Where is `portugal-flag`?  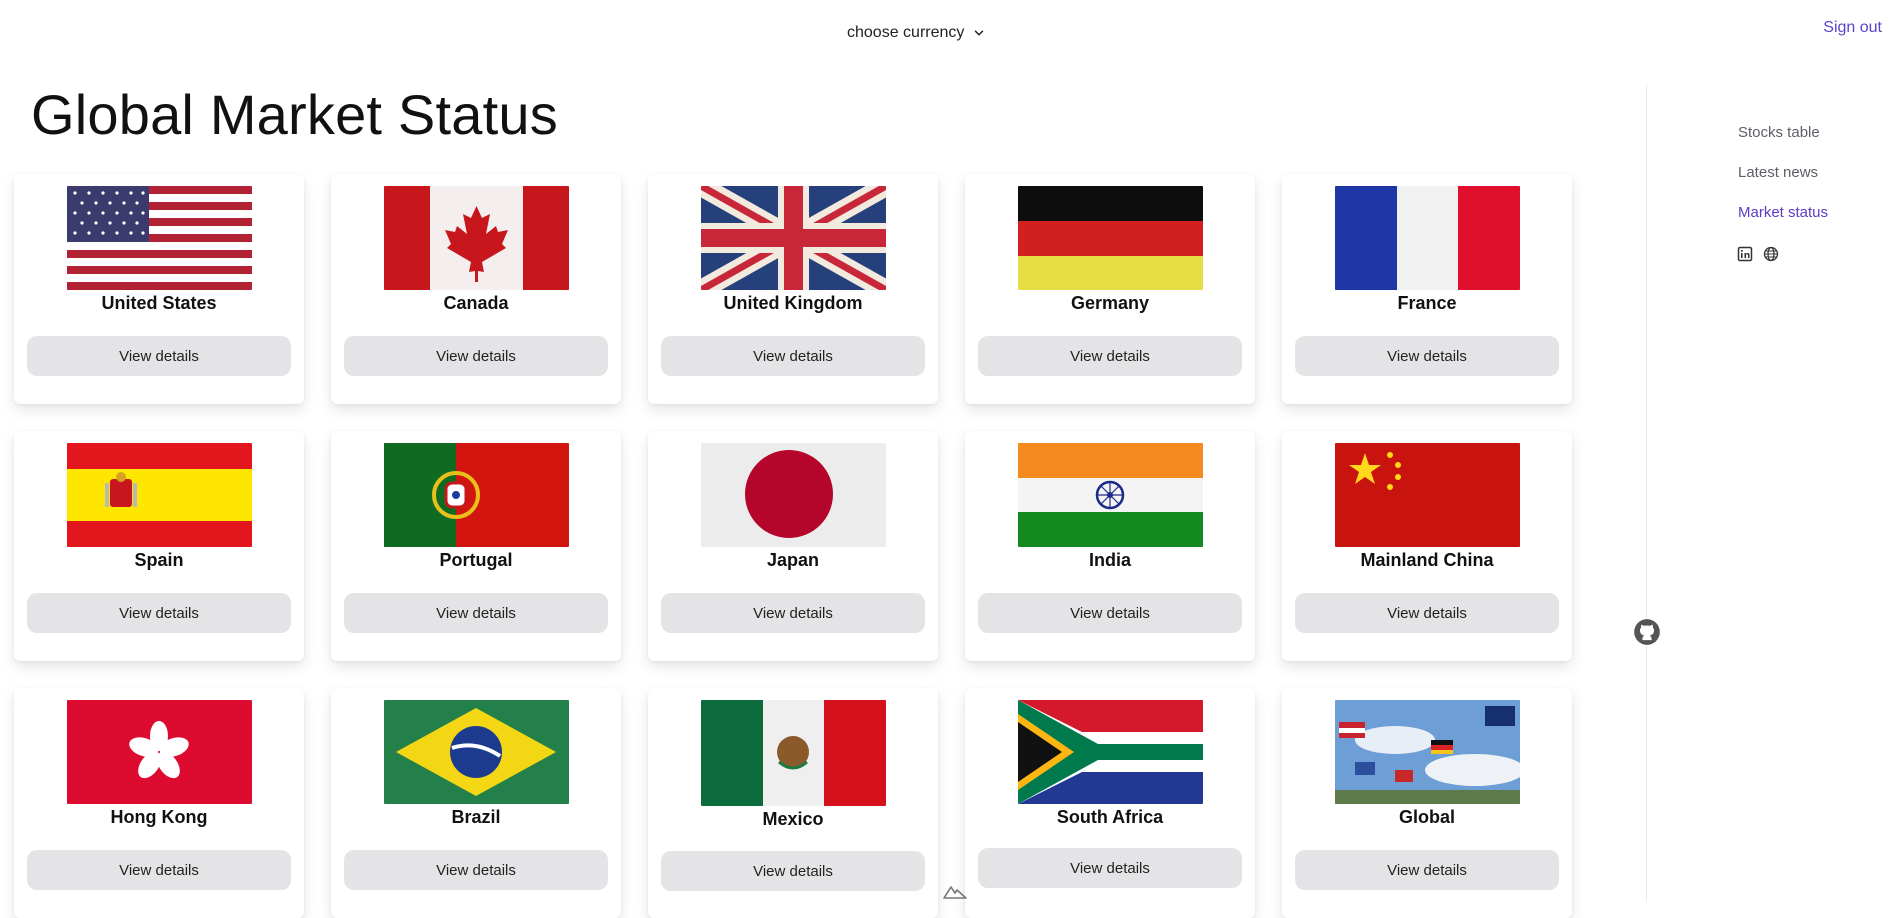
portugal-flag is located at coordinates (476, 495).